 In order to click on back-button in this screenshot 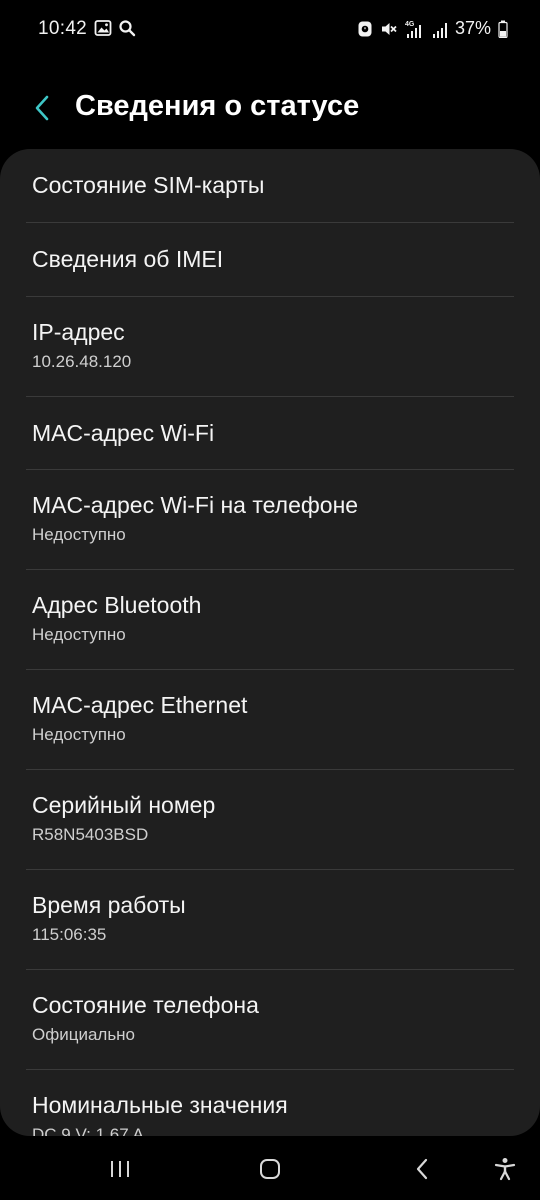, I will do `click(42, 108)`.